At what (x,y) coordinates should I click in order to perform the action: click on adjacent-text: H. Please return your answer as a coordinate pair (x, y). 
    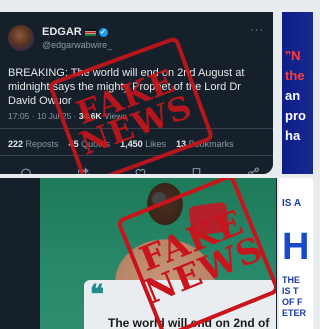
    Looking at the image, I should click on (296, 247).